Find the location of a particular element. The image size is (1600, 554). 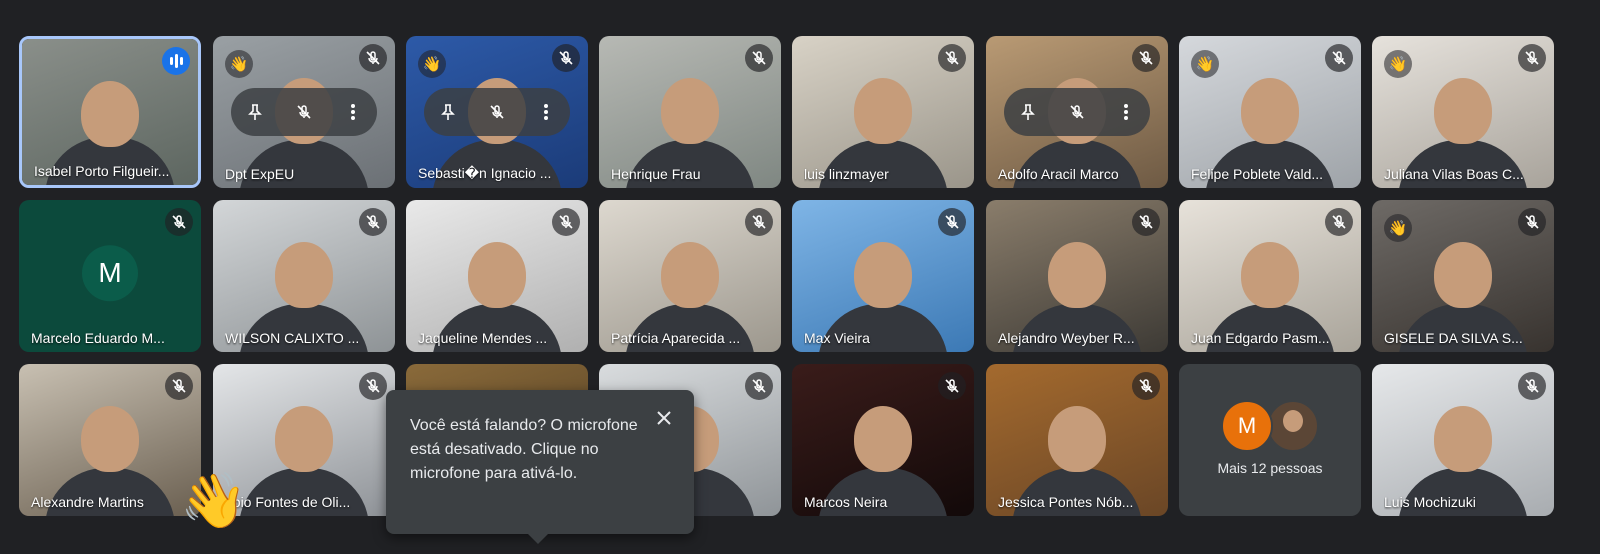

participant-tile: Alexandre Martins is located at coordinates (110, 440).